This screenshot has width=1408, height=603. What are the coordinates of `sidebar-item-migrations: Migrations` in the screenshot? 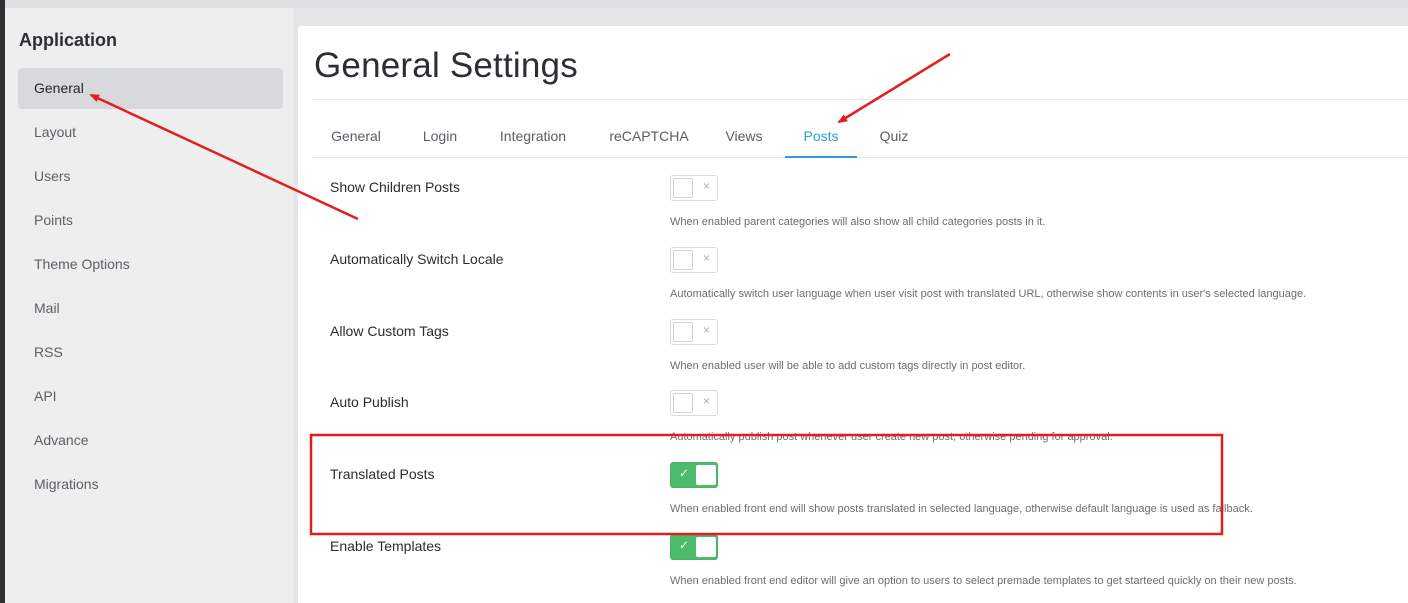 It's located at (150, 484).